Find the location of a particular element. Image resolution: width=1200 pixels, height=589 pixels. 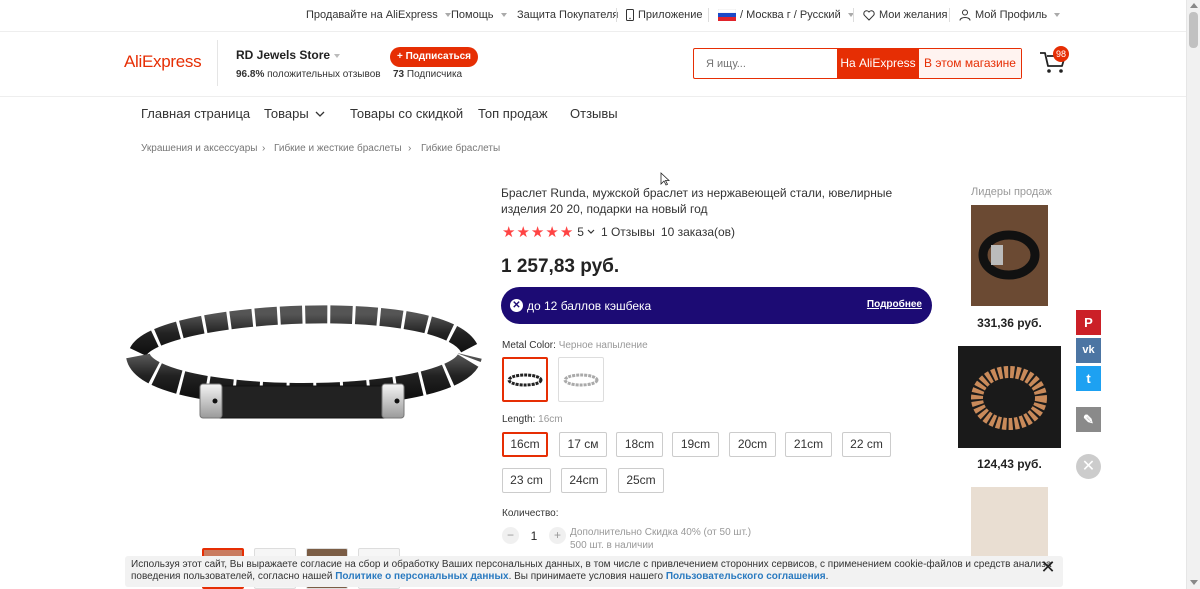

help-label: Помощь is located at coordinates (472, 15).